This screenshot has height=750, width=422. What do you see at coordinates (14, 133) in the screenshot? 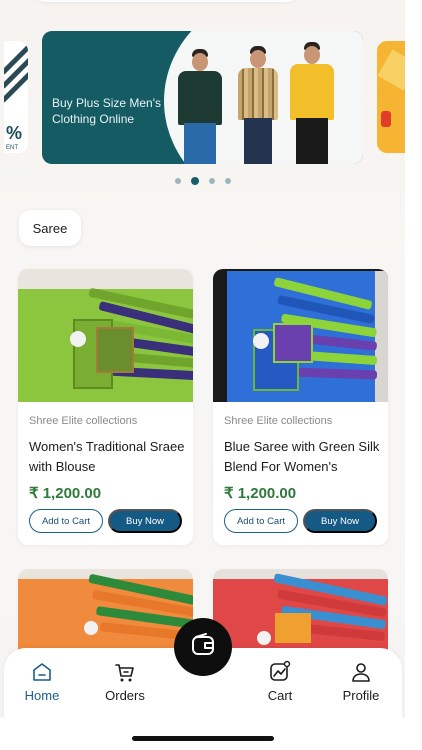
I see `banner-previous-text: %` at bounding box center [14, 133].